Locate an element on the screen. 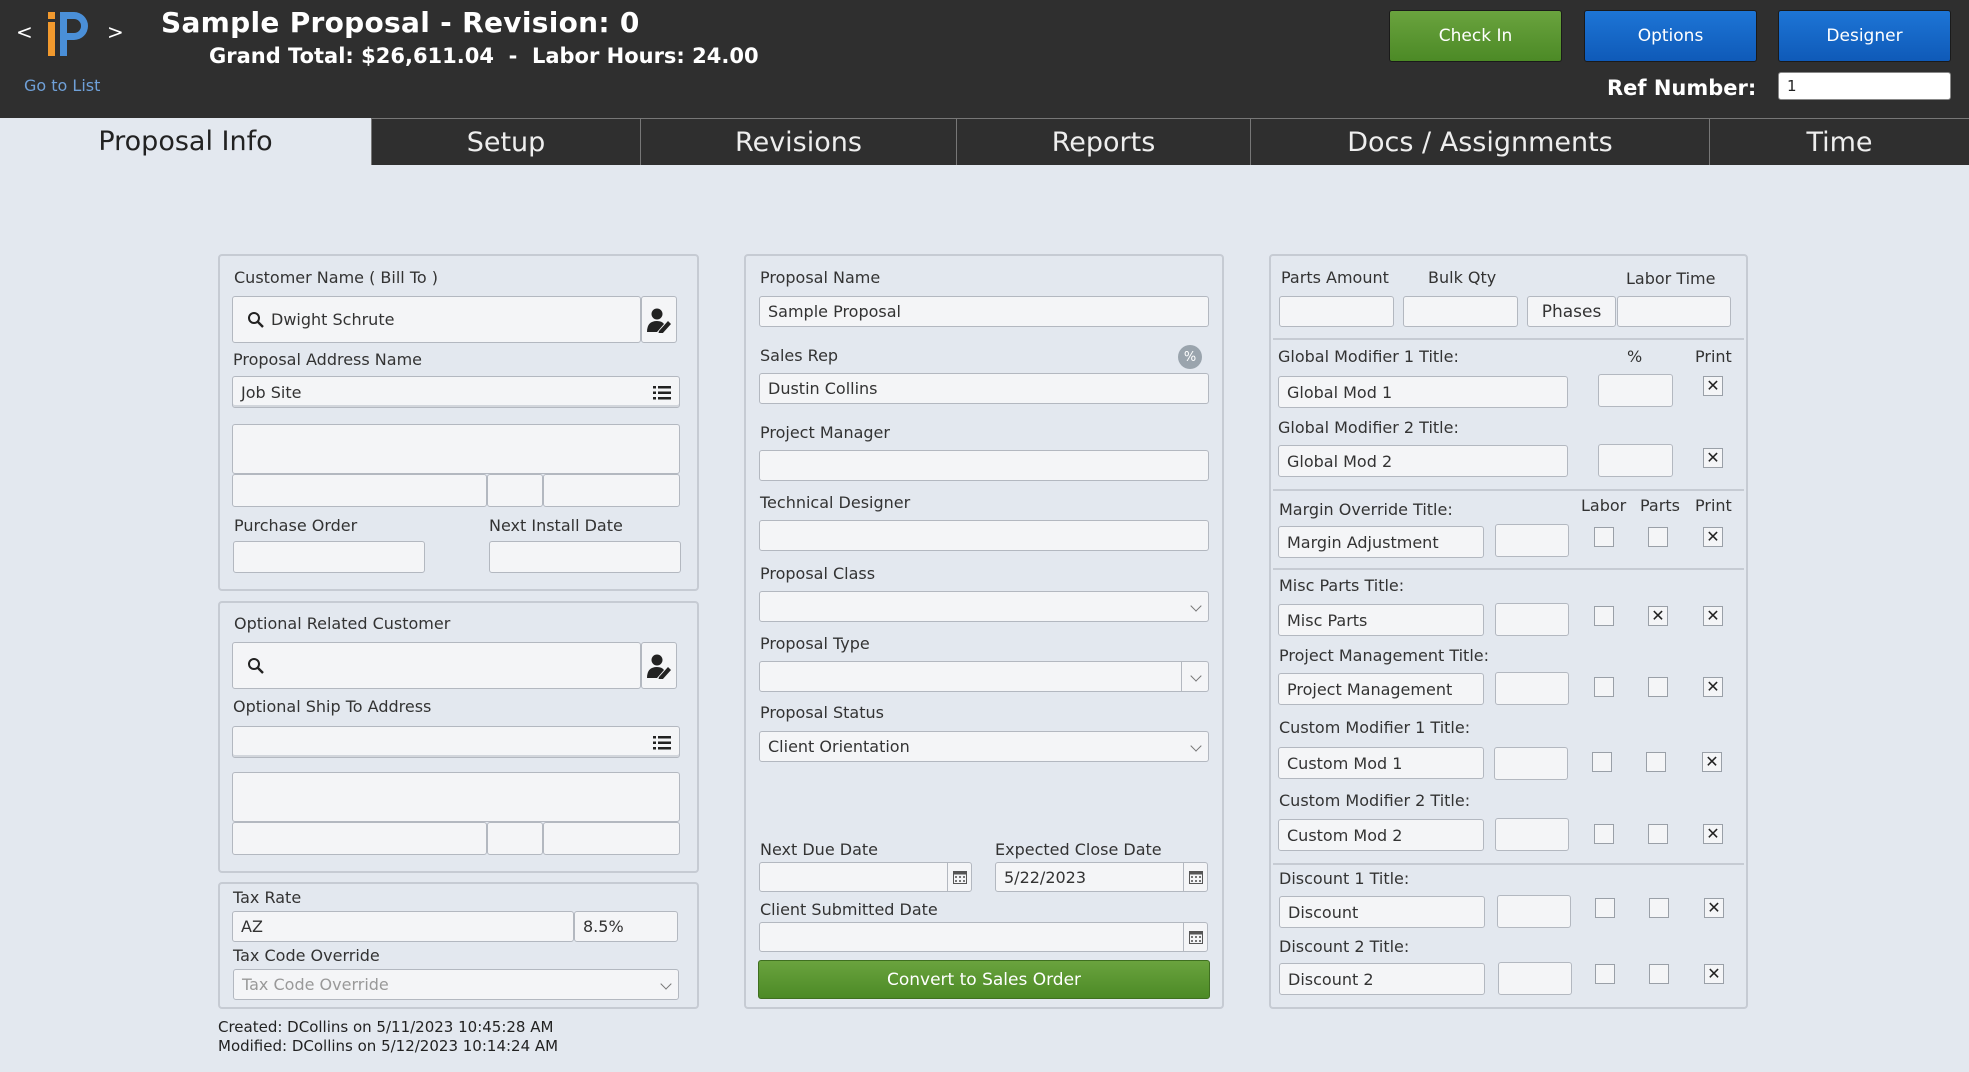  margin-override-value-input is located at coordinates (1532, 540).